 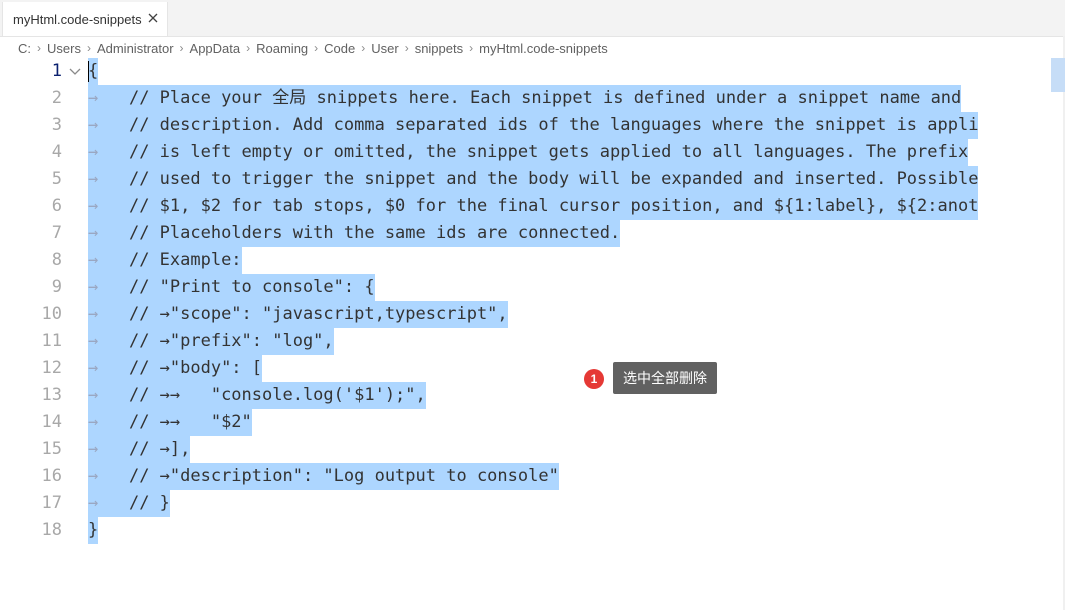 What do you see at coordinates (251, 287) in the screenshot?
I see `code-content: // "Print to console": {` at bounding box center [251, 287].